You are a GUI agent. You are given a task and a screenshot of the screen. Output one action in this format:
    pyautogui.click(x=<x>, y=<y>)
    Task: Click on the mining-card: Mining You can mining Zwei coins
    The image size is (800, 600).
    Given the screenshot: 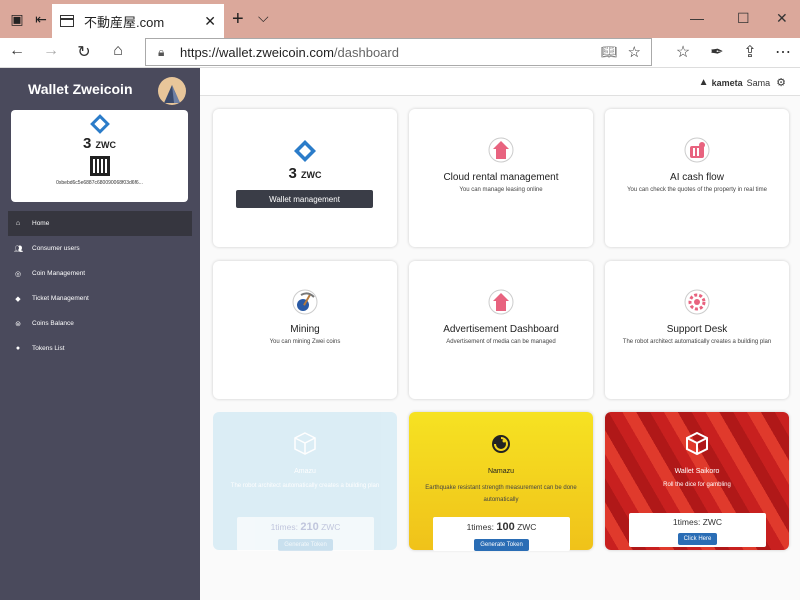 What is the action you would take?
    pyautogui.click(x=305, y=330)
    